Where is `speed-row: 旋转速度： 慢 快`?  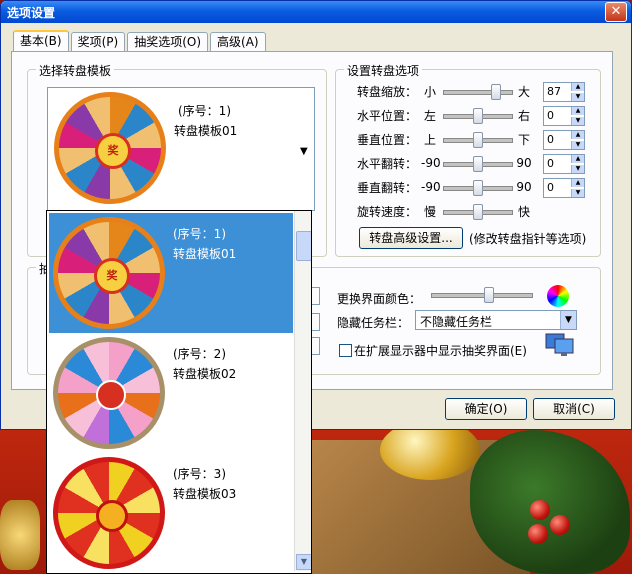 speed-row: 旋转速度： 慢 快 is located at coordinates (445, 211).